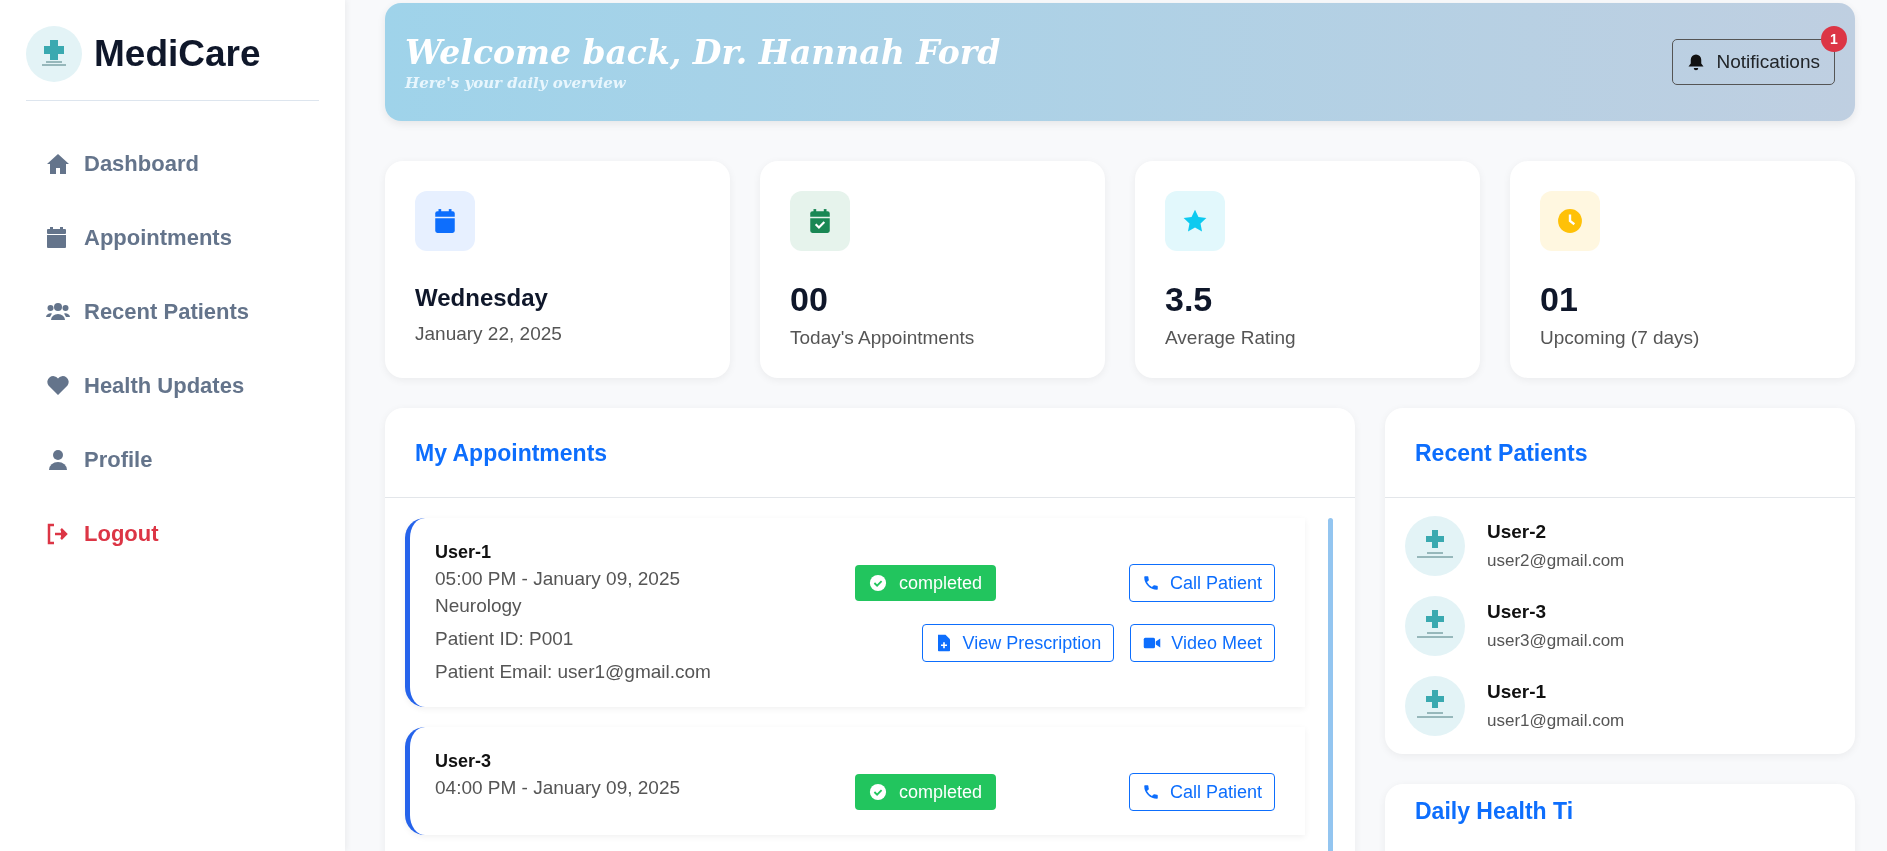 This screenshot has width=1887, height=851. What do you see at coordinates (1620, 338) in the screenshot?
I see `stat-label: Upcoming (7 days)` at bounding box center [1620, 338].